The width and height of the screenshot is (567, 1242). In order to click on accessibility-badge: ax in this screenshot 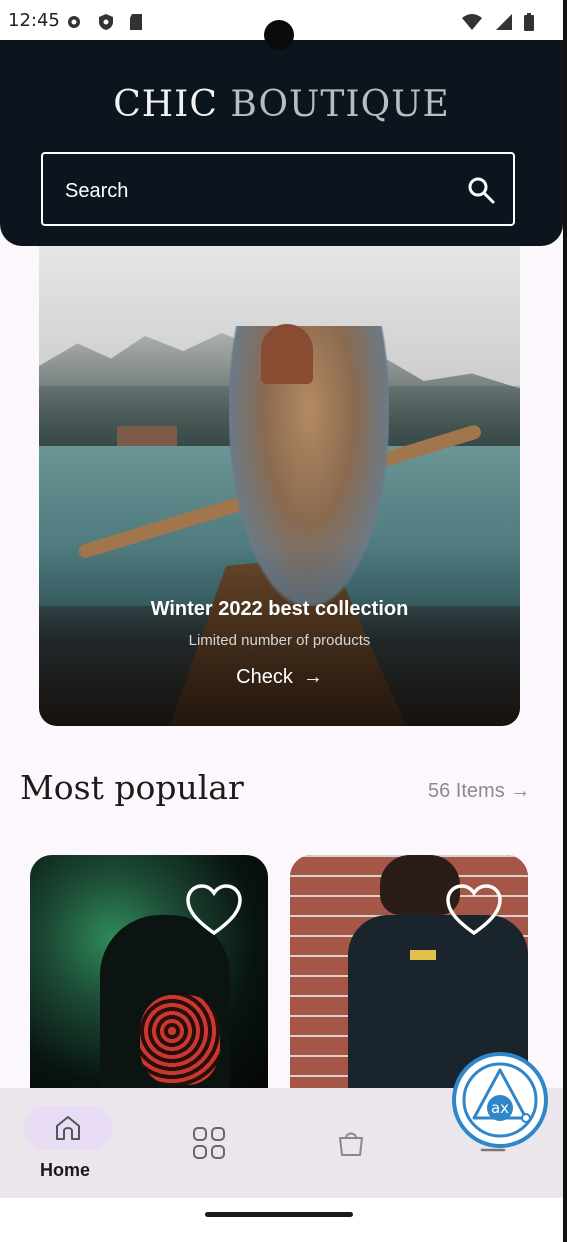, I will do `click(500, 1100)`.